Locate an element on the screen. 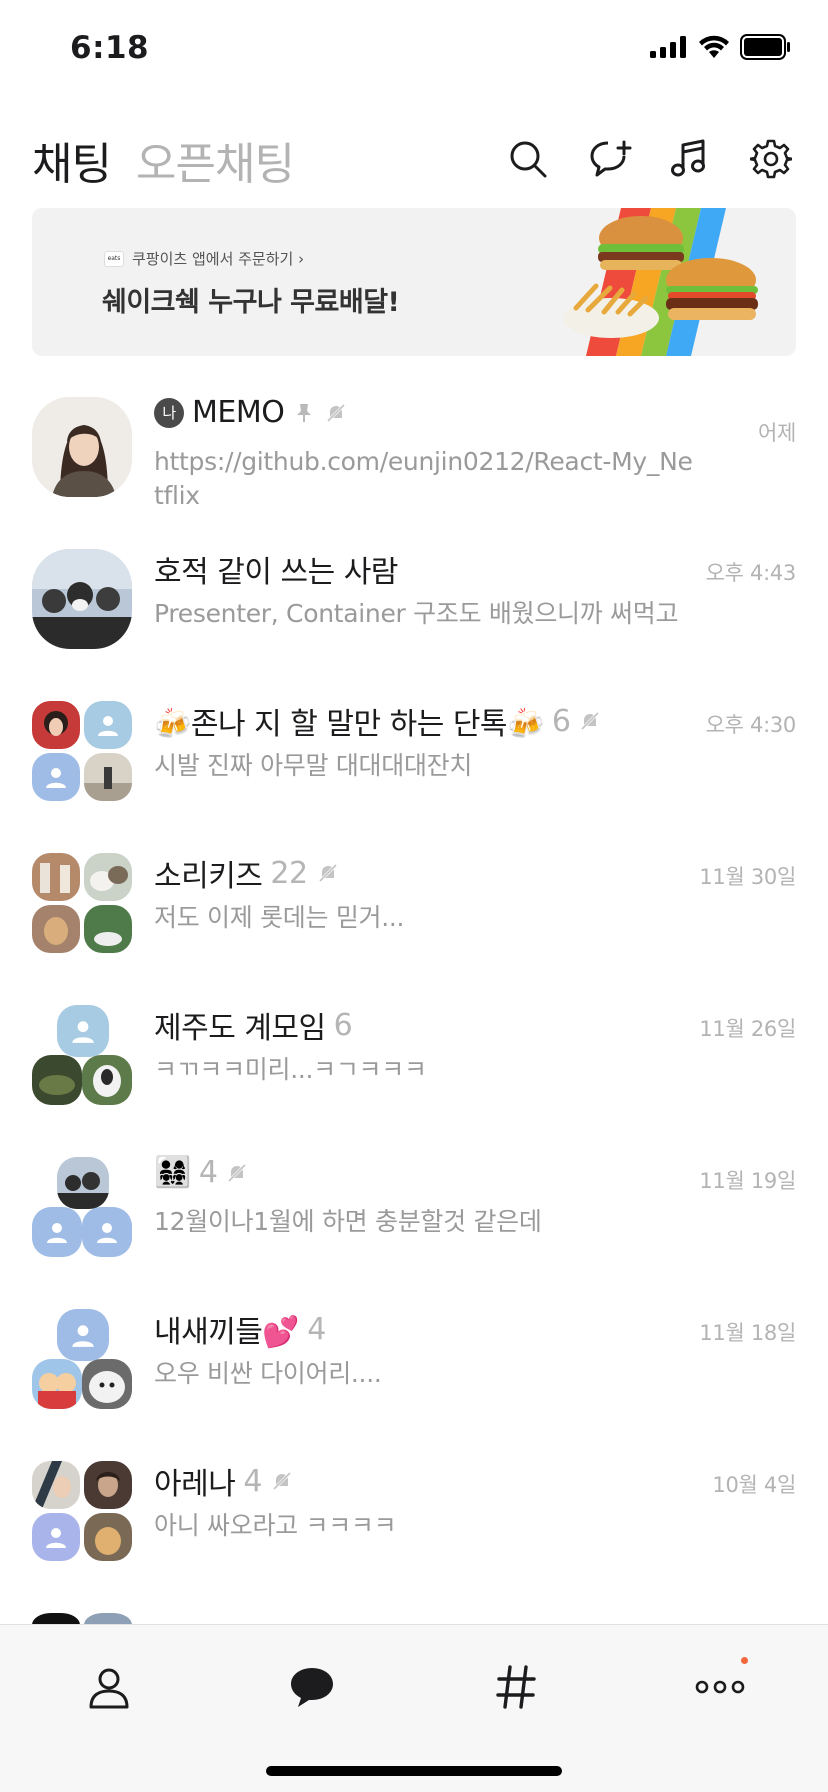 This screenshot has width=828, height=1792. chat-item: 제주도 계모임 6 ㅋㄲㅋㅋ미리...ㅋㄱㅋㅋㅋ 11월 26일 is located at coordinates (414, 1058).